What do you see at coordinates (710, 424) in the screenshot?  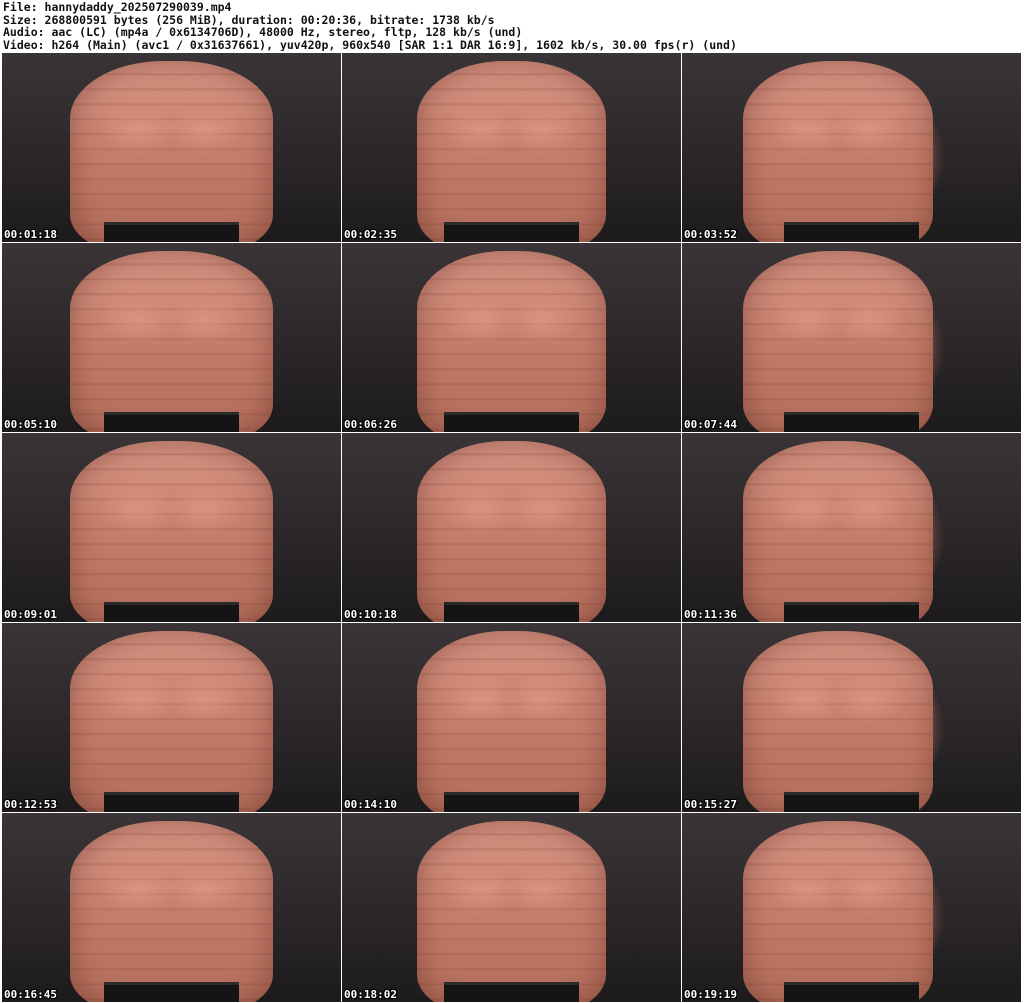 I see `frame-timestamp: 00:07:44` at bounding box center [710, 424].